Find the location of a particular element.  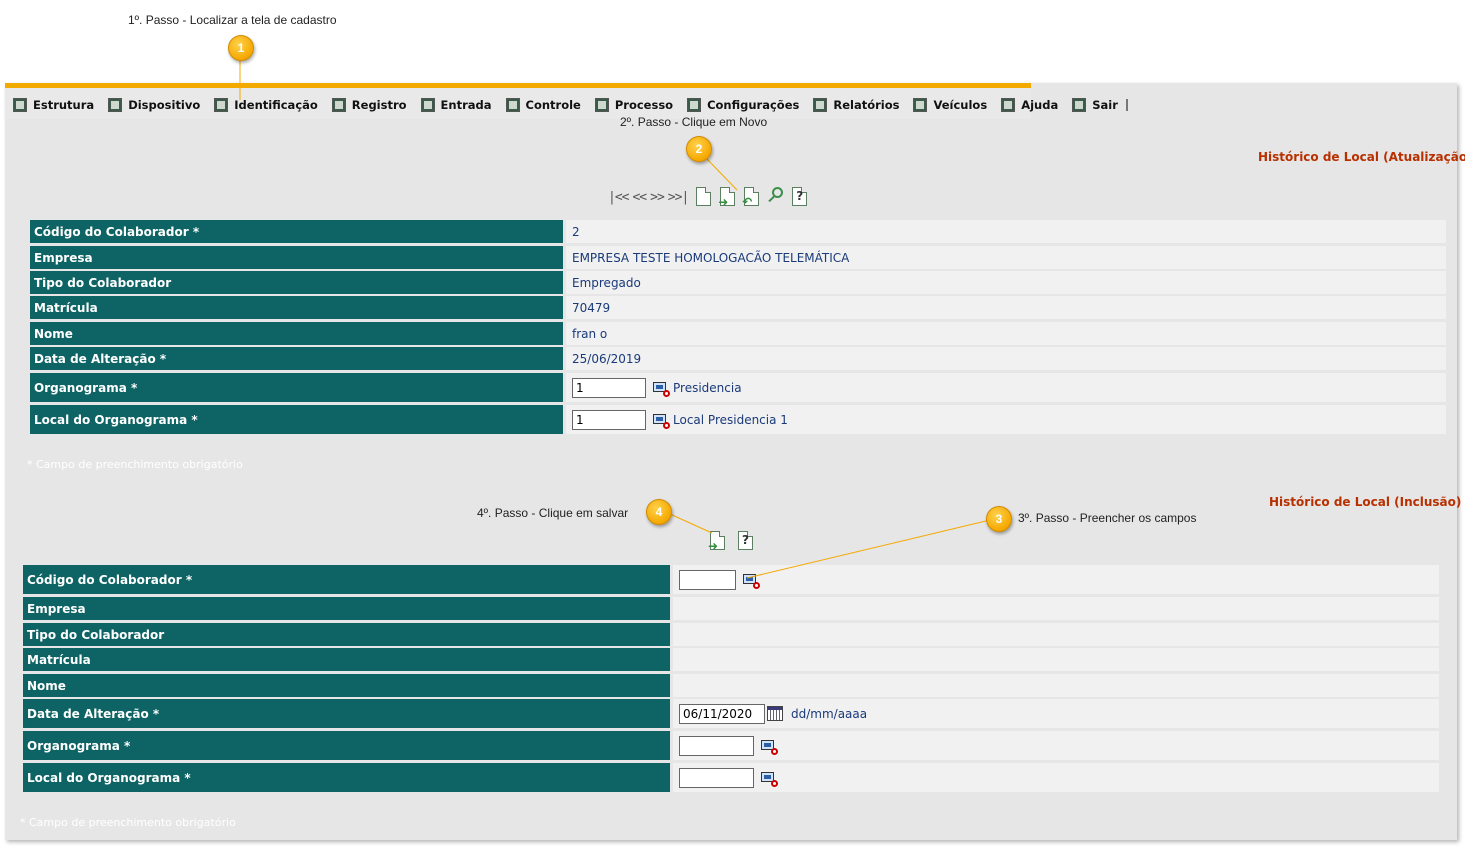

field-value: Presidencia is located at coordinates (1006, 387).